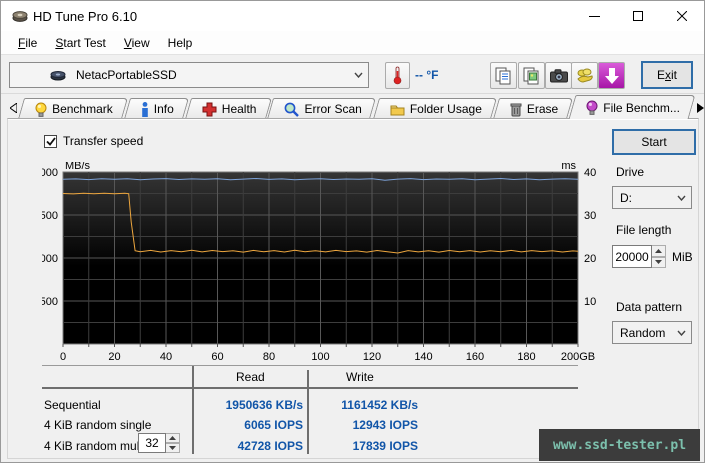 The height and width of the screenshot is (463, 705). What do you see at coordinates (310, 388) in the screenshot?
I see `header-underline` at bounding box center [310, 388].